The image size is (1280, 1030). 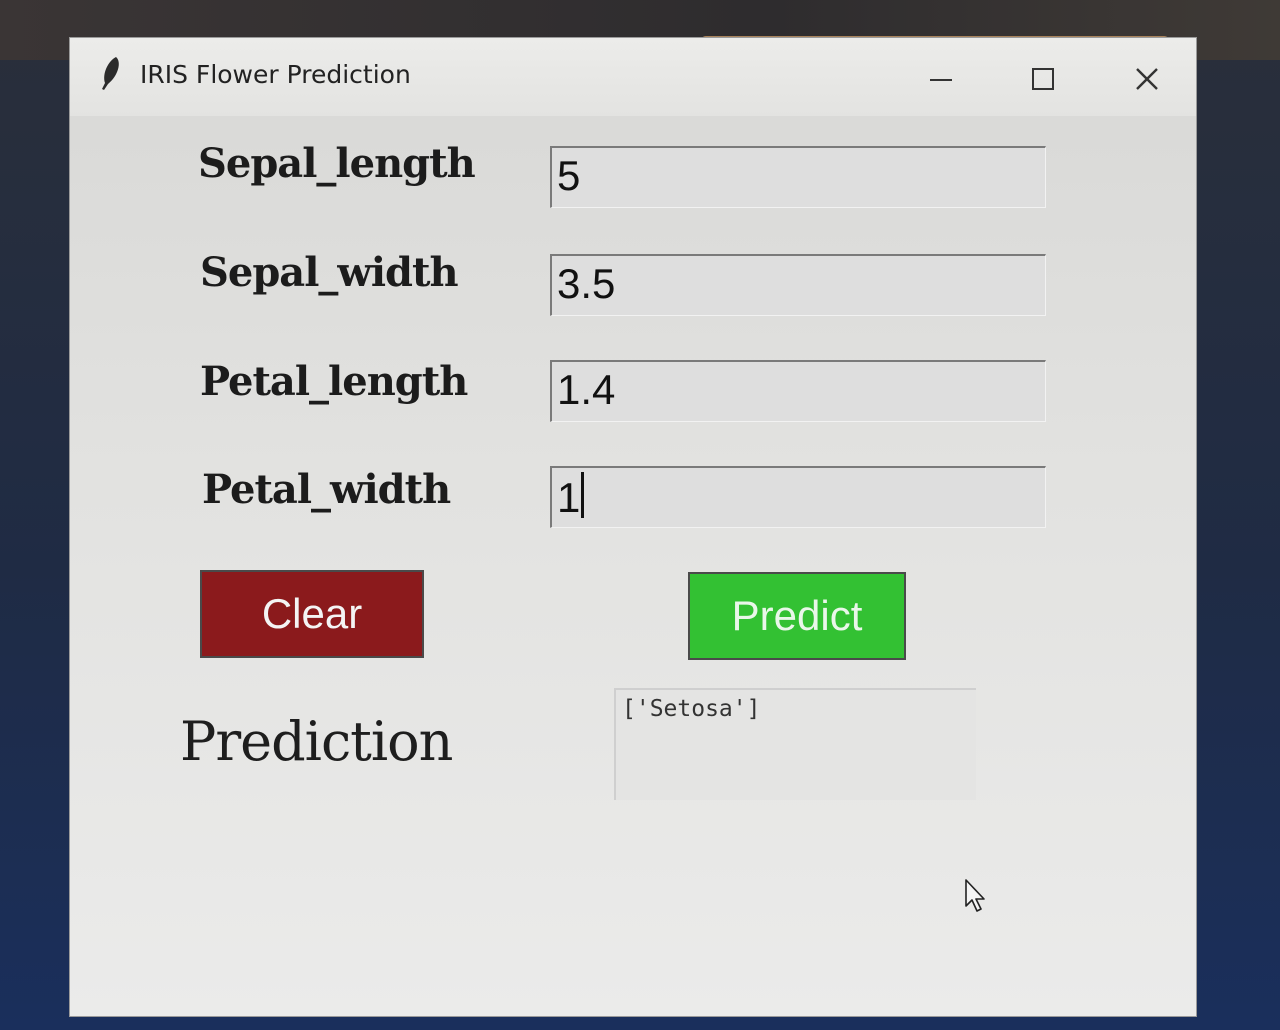 I want to click on close-icon, so click(x=1147, y=80).